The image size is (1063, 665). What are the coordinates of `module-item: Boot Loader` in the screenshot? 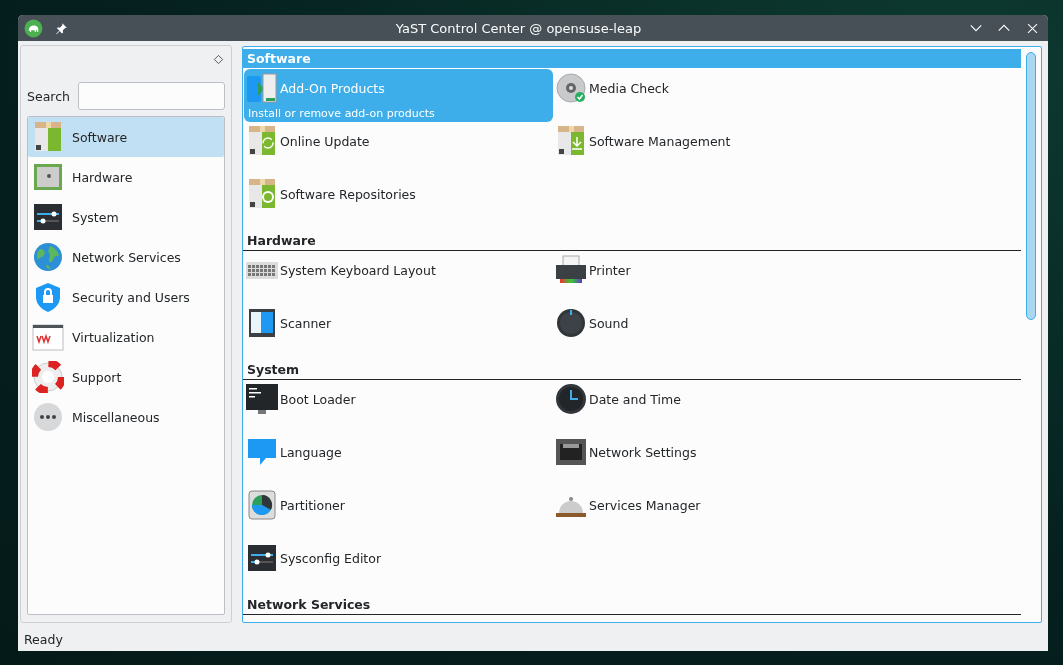 It's located at (398, 406).